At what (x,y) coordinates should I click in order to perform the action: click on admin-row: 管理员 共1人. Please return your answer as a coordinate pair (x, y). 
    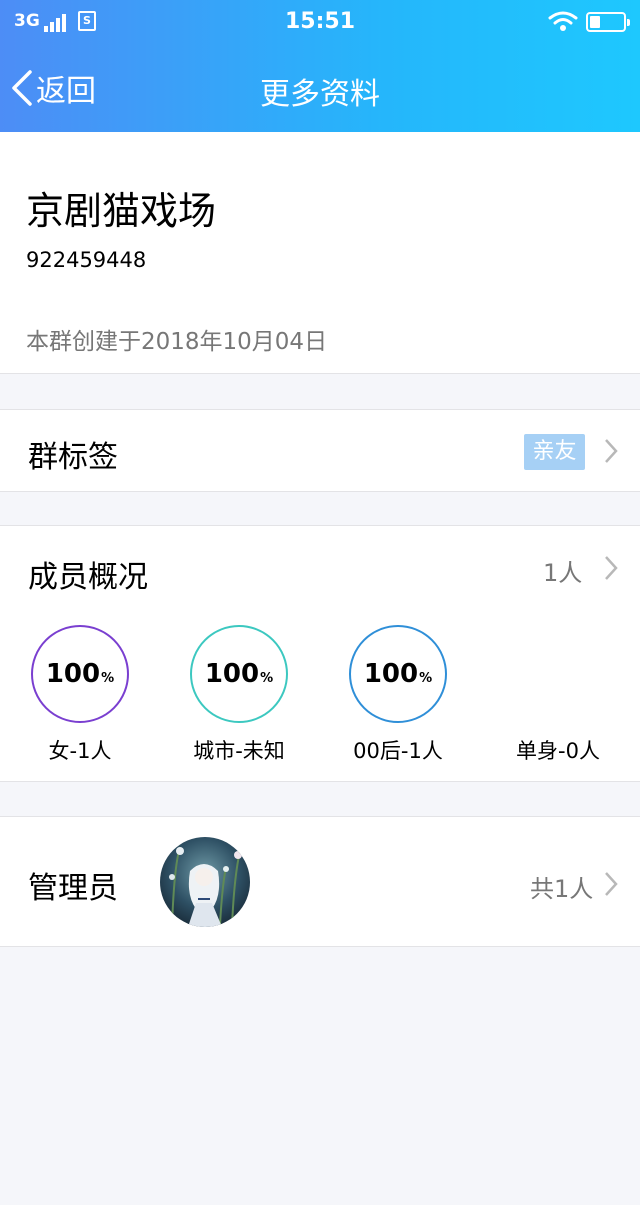
    Looking at the image, I should click on (320, 881).